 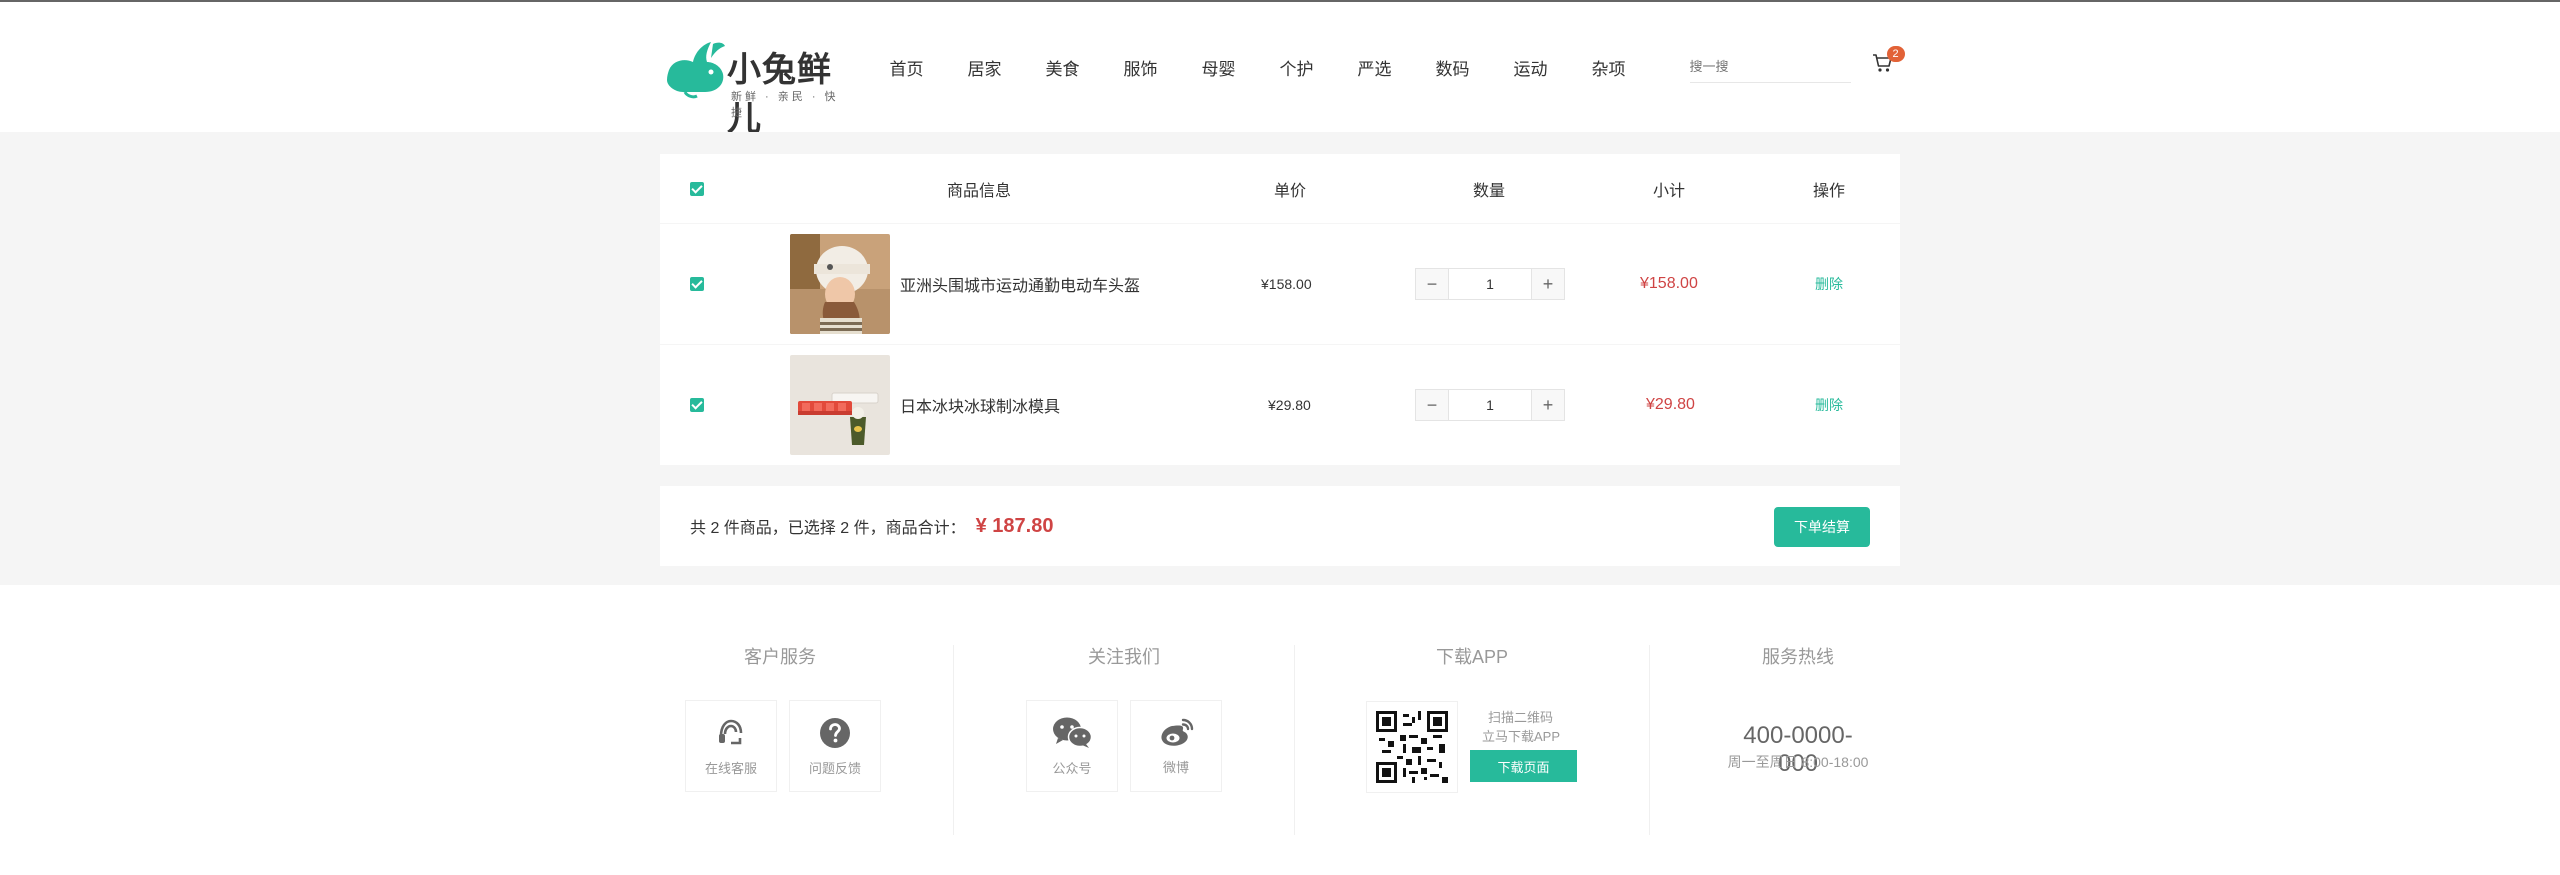 What do you see at coordinates (754, 85) in the screenshot?
I see `logo: 小兔鲜儿 新鲜 · 亲民 · 快捷` at bounding box center [754, 85].